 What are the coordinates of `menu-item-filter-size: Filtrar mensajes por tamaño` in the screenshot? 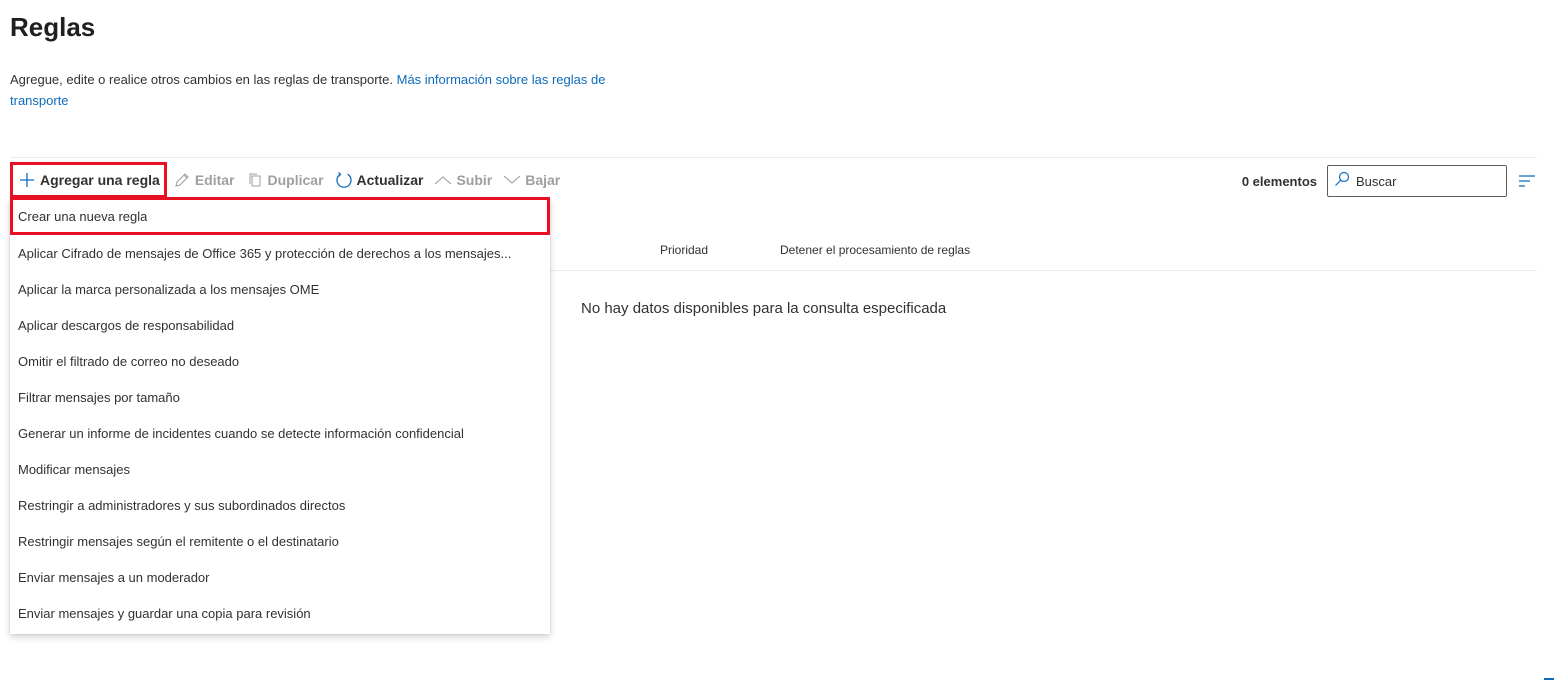 It's located at (280, 397).